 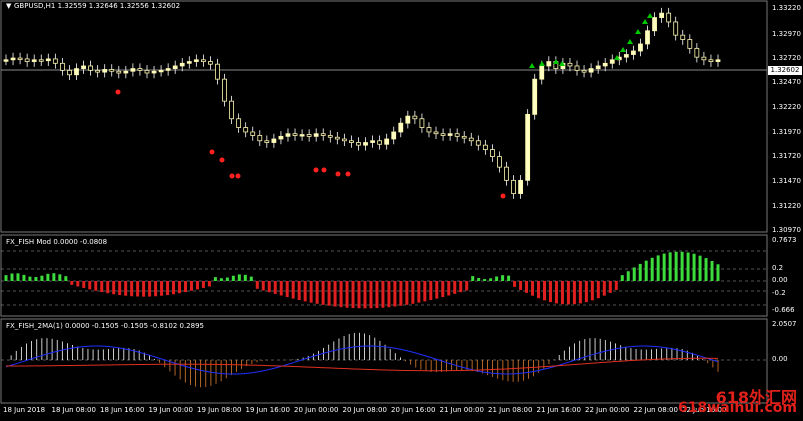 What do you see at coordinates (122, 410) in the screenshot?
I see `time-axis-label: 18 Jun 16:00` at bounding box center [122, 410].